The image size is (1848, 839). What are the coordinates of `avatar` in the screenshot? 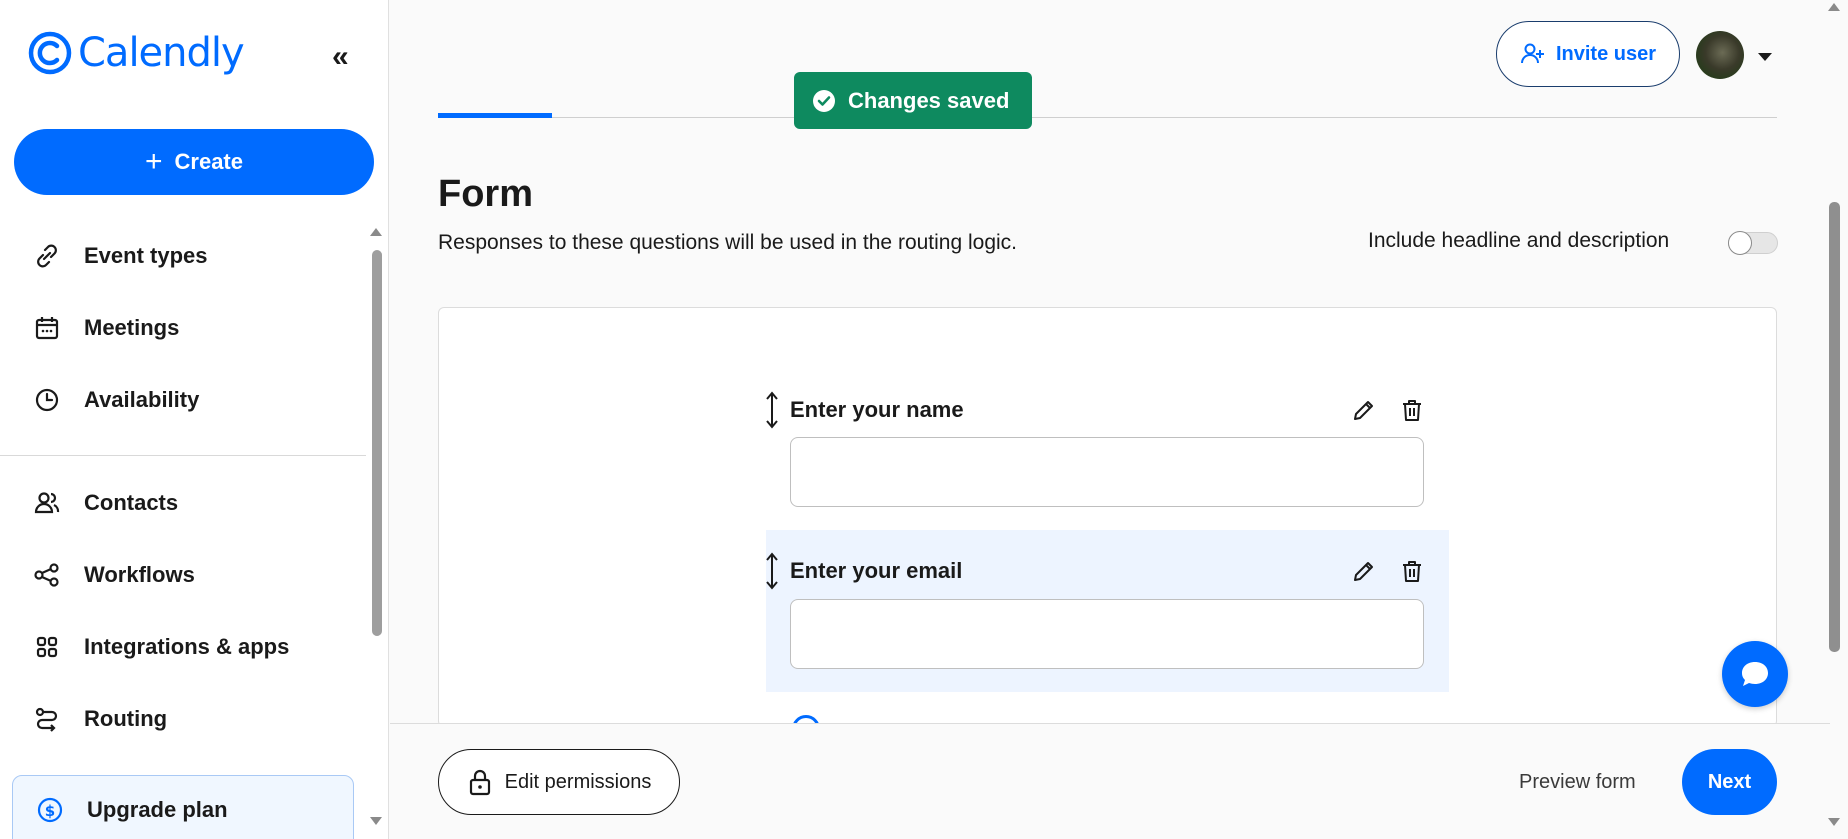 It's located at (1720, 55).